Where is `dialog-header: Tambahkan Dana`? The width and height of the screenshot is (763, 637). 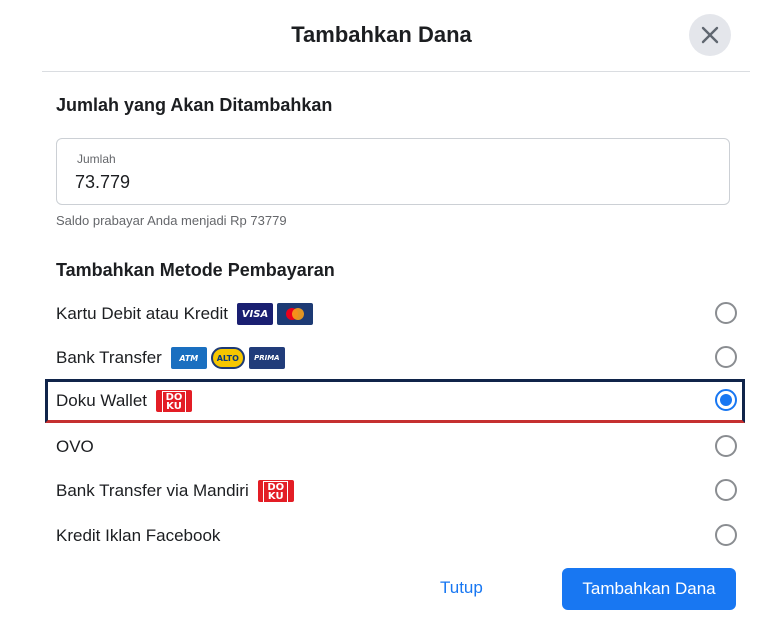 dialog-header: Tambahkan Dana is located at coordinates (381, 36).